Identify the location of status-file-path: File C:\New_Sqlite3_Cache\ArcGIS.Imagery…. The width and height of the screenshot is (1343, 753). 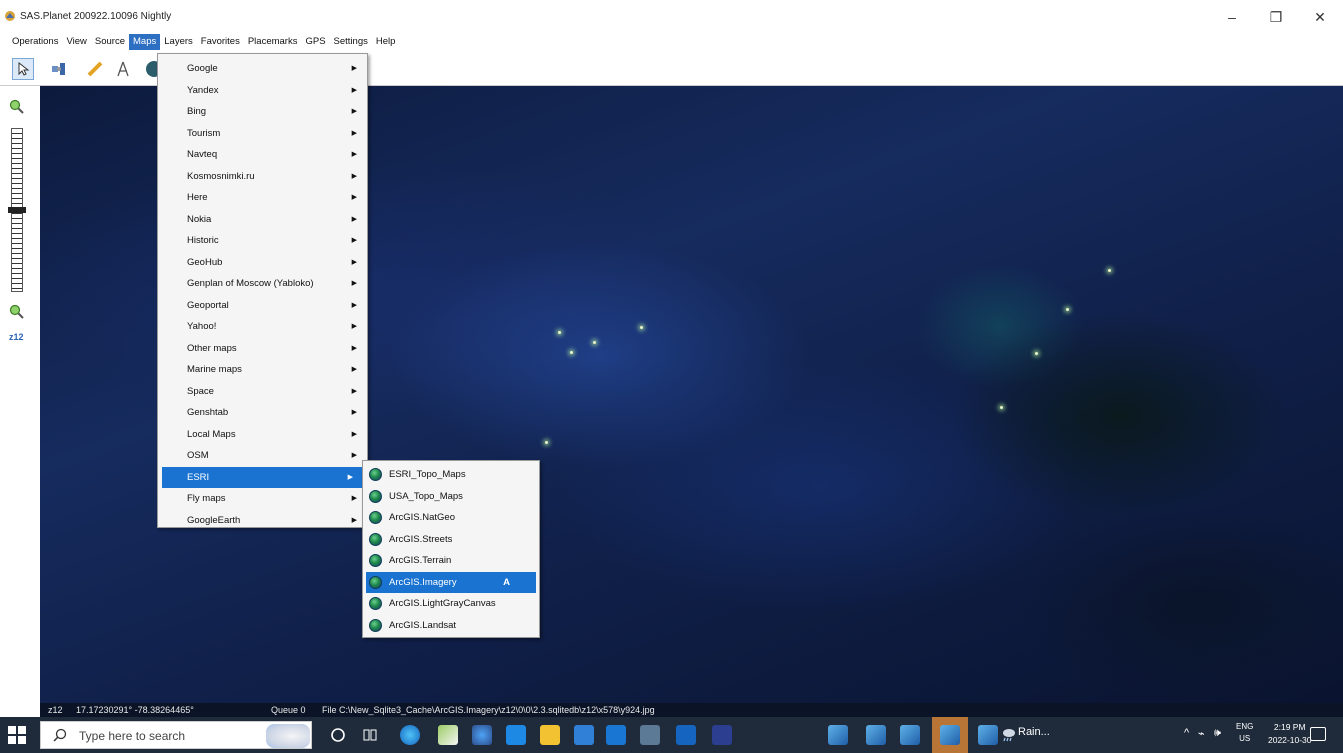
(488, 710).